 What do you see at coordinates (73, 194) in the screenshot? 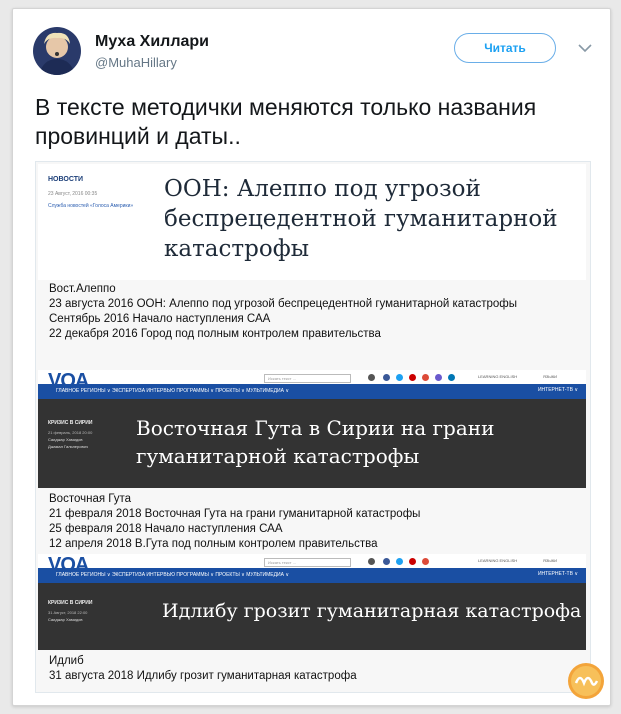
I see `article-date: 23 Август, 2016 00:35` at bounding box center [73, 194].